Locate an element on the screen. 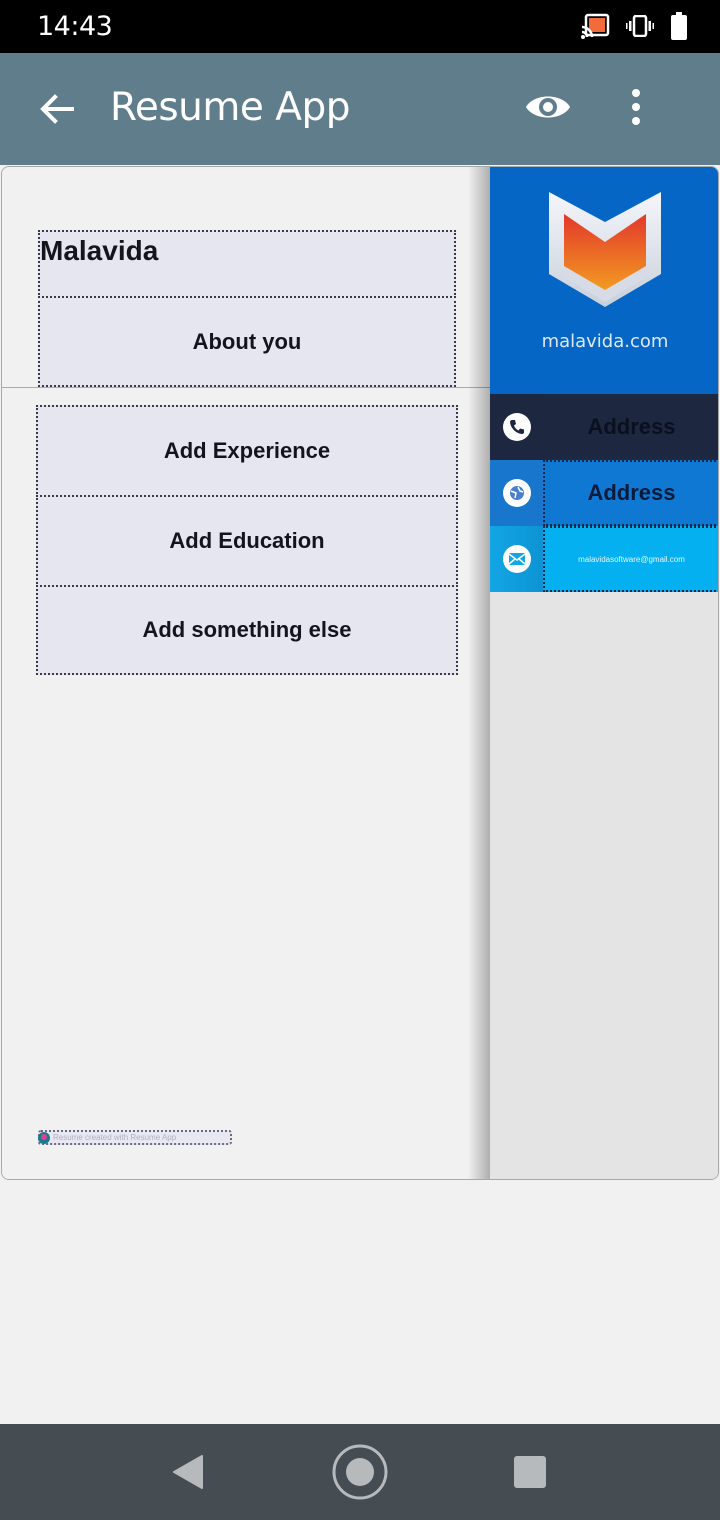  app-logo-icon is located at coordinates (44, 1137).